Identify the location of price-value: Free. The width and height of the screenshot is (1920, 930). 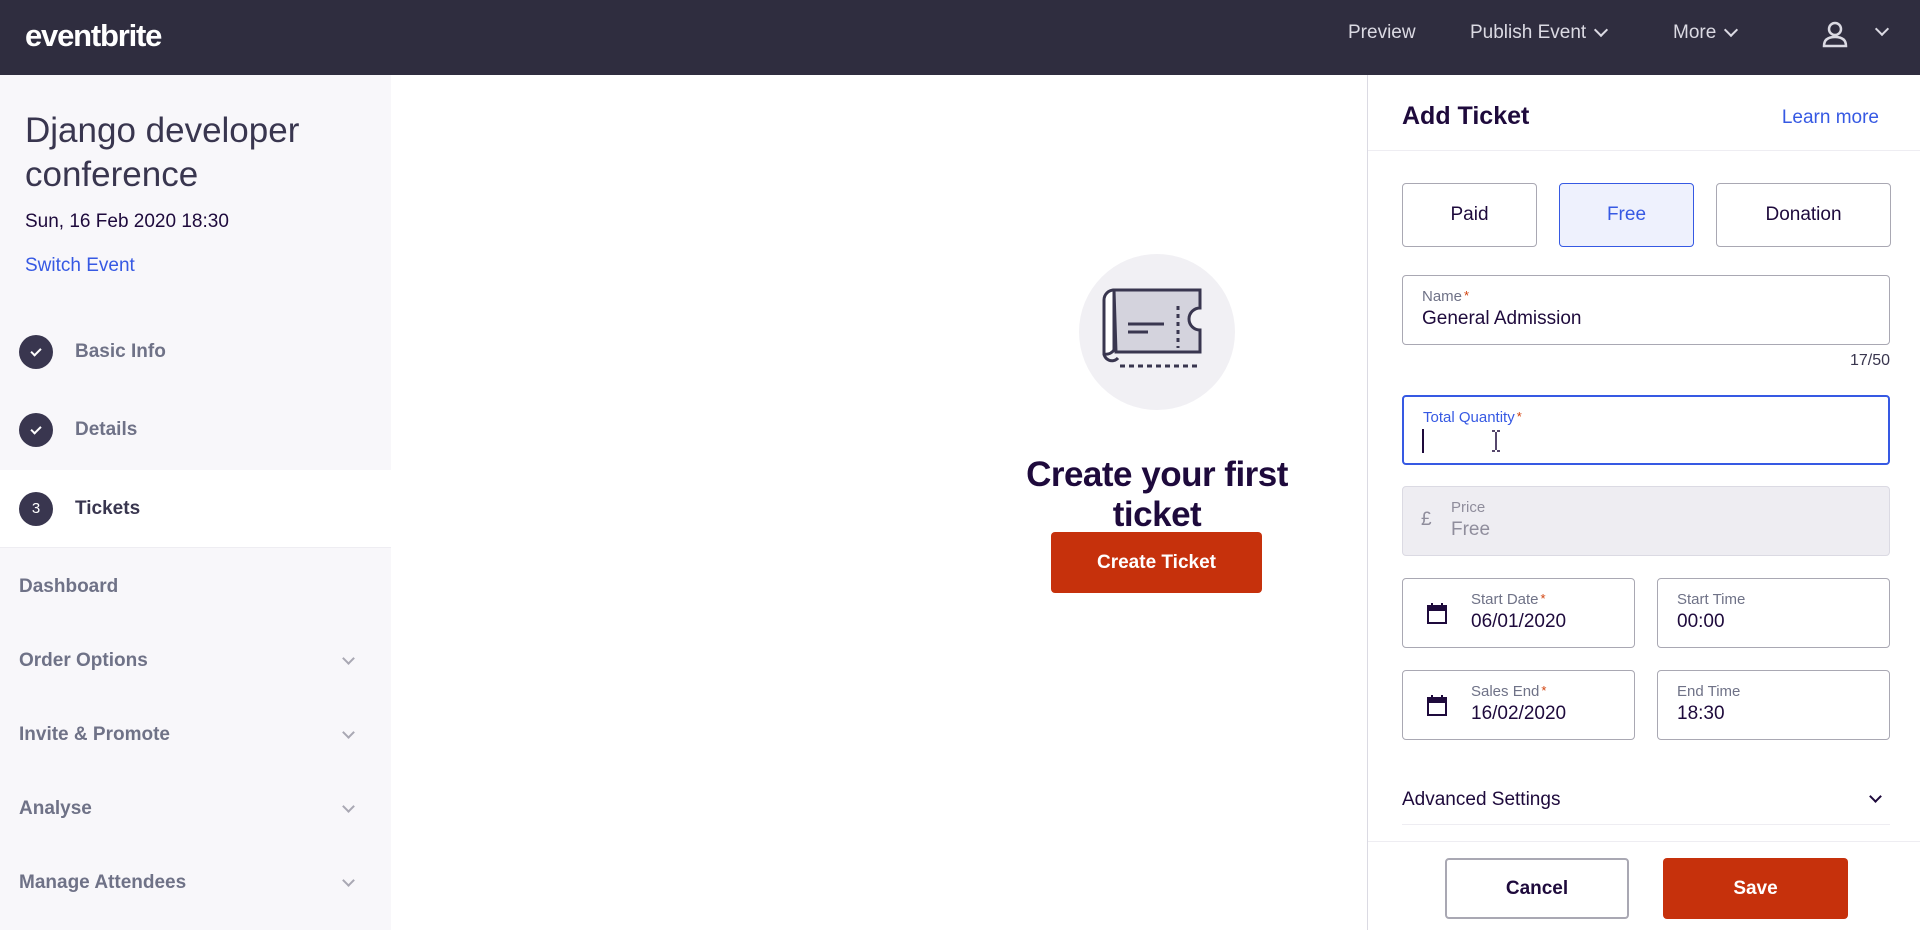
(1471, 529).